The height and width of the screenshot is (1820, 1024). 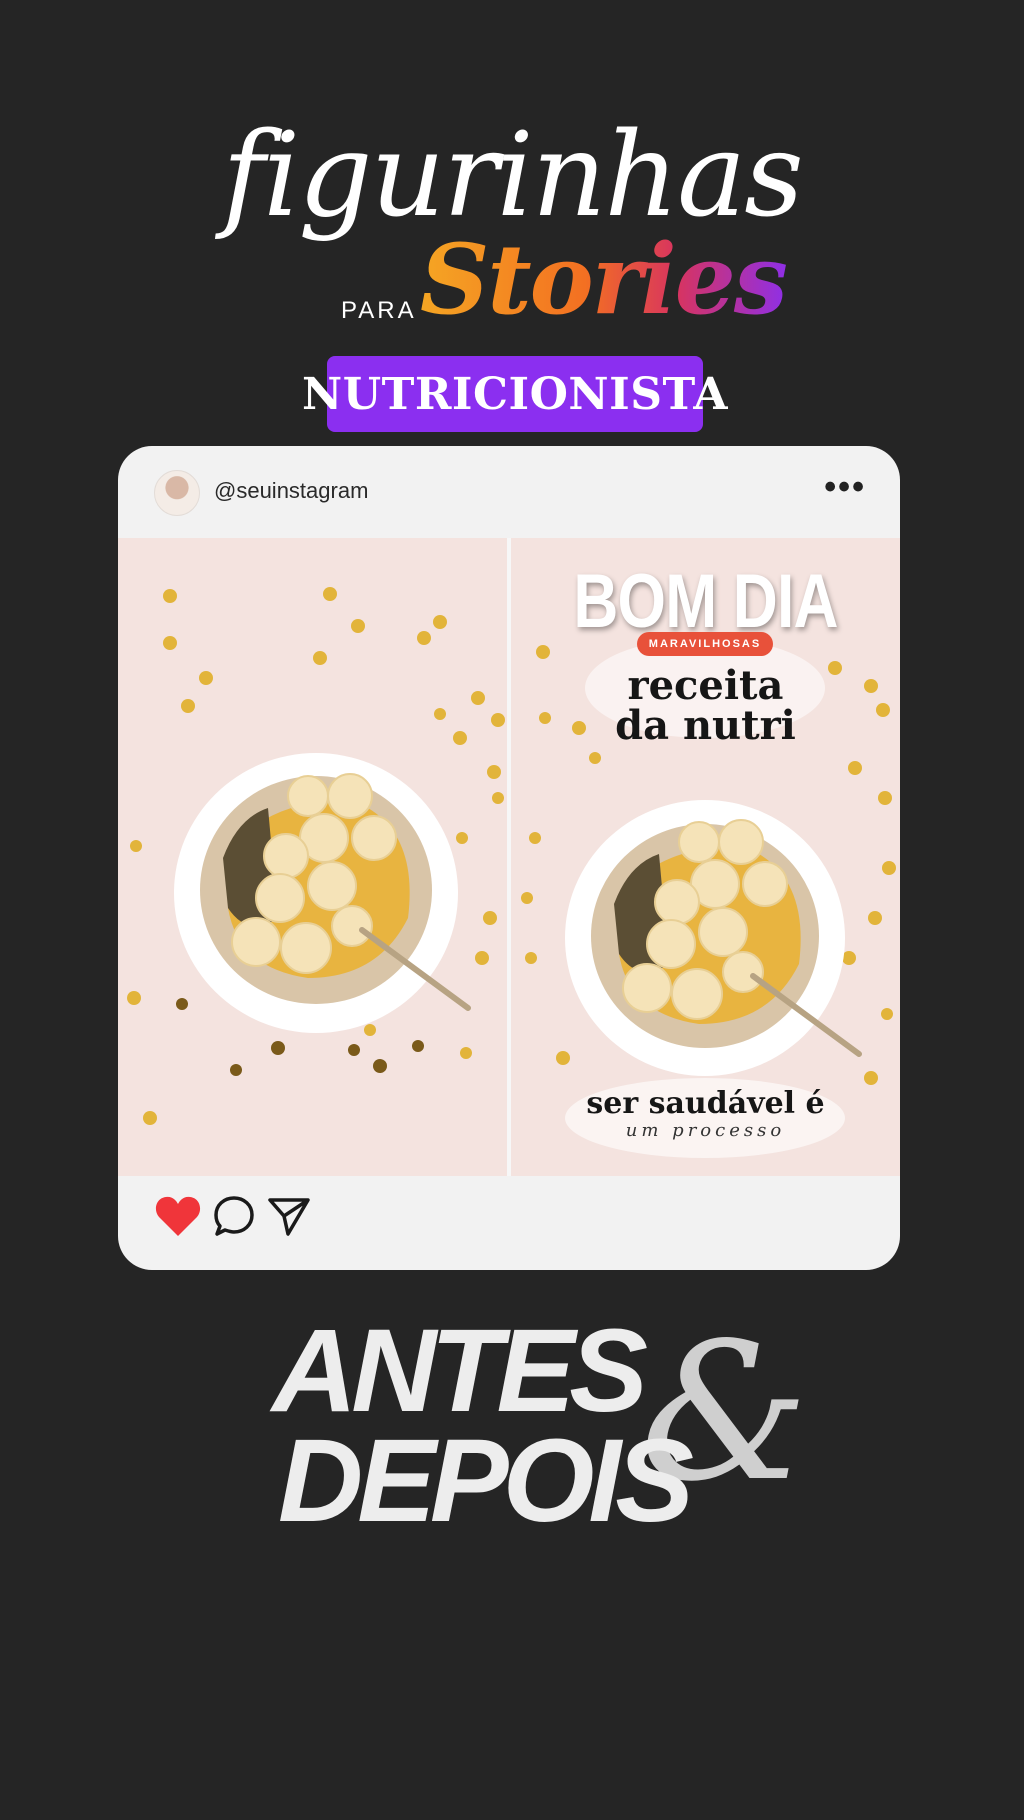 What do you see at coordinates (705, 601) in the screenshot?
I see `bom-dia-headline: BOM DIA` at bounding box center [705, 601].